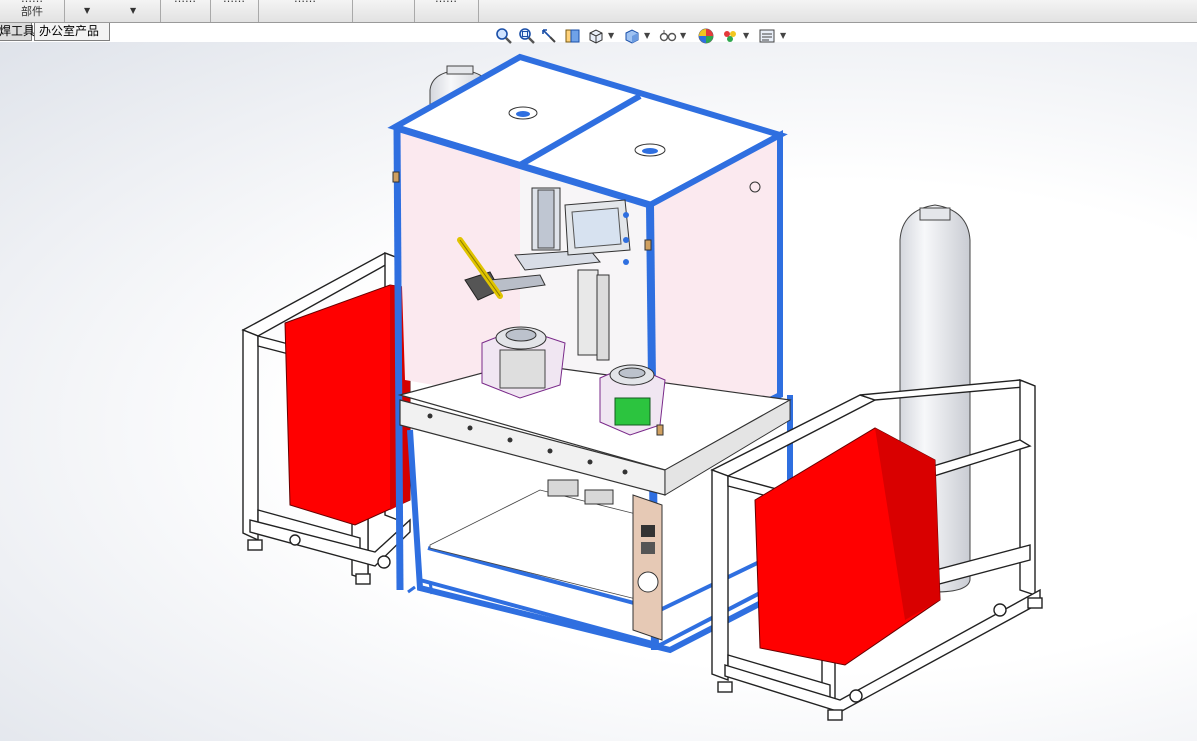 Image resolution: width=1197 pixels, height=741 pixels. I want to click on left-red-bin, so click(347, 405).